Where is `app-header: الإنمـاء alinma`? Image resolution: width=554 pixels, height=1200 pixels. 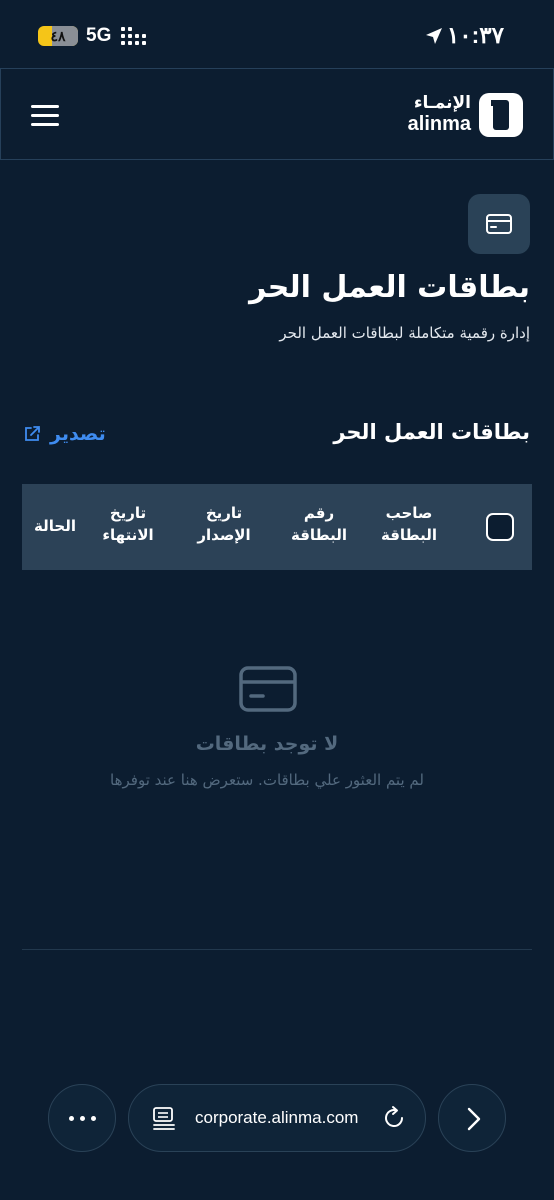 app-header: الإنمـاء alinma is located at coordinates (277, 114).